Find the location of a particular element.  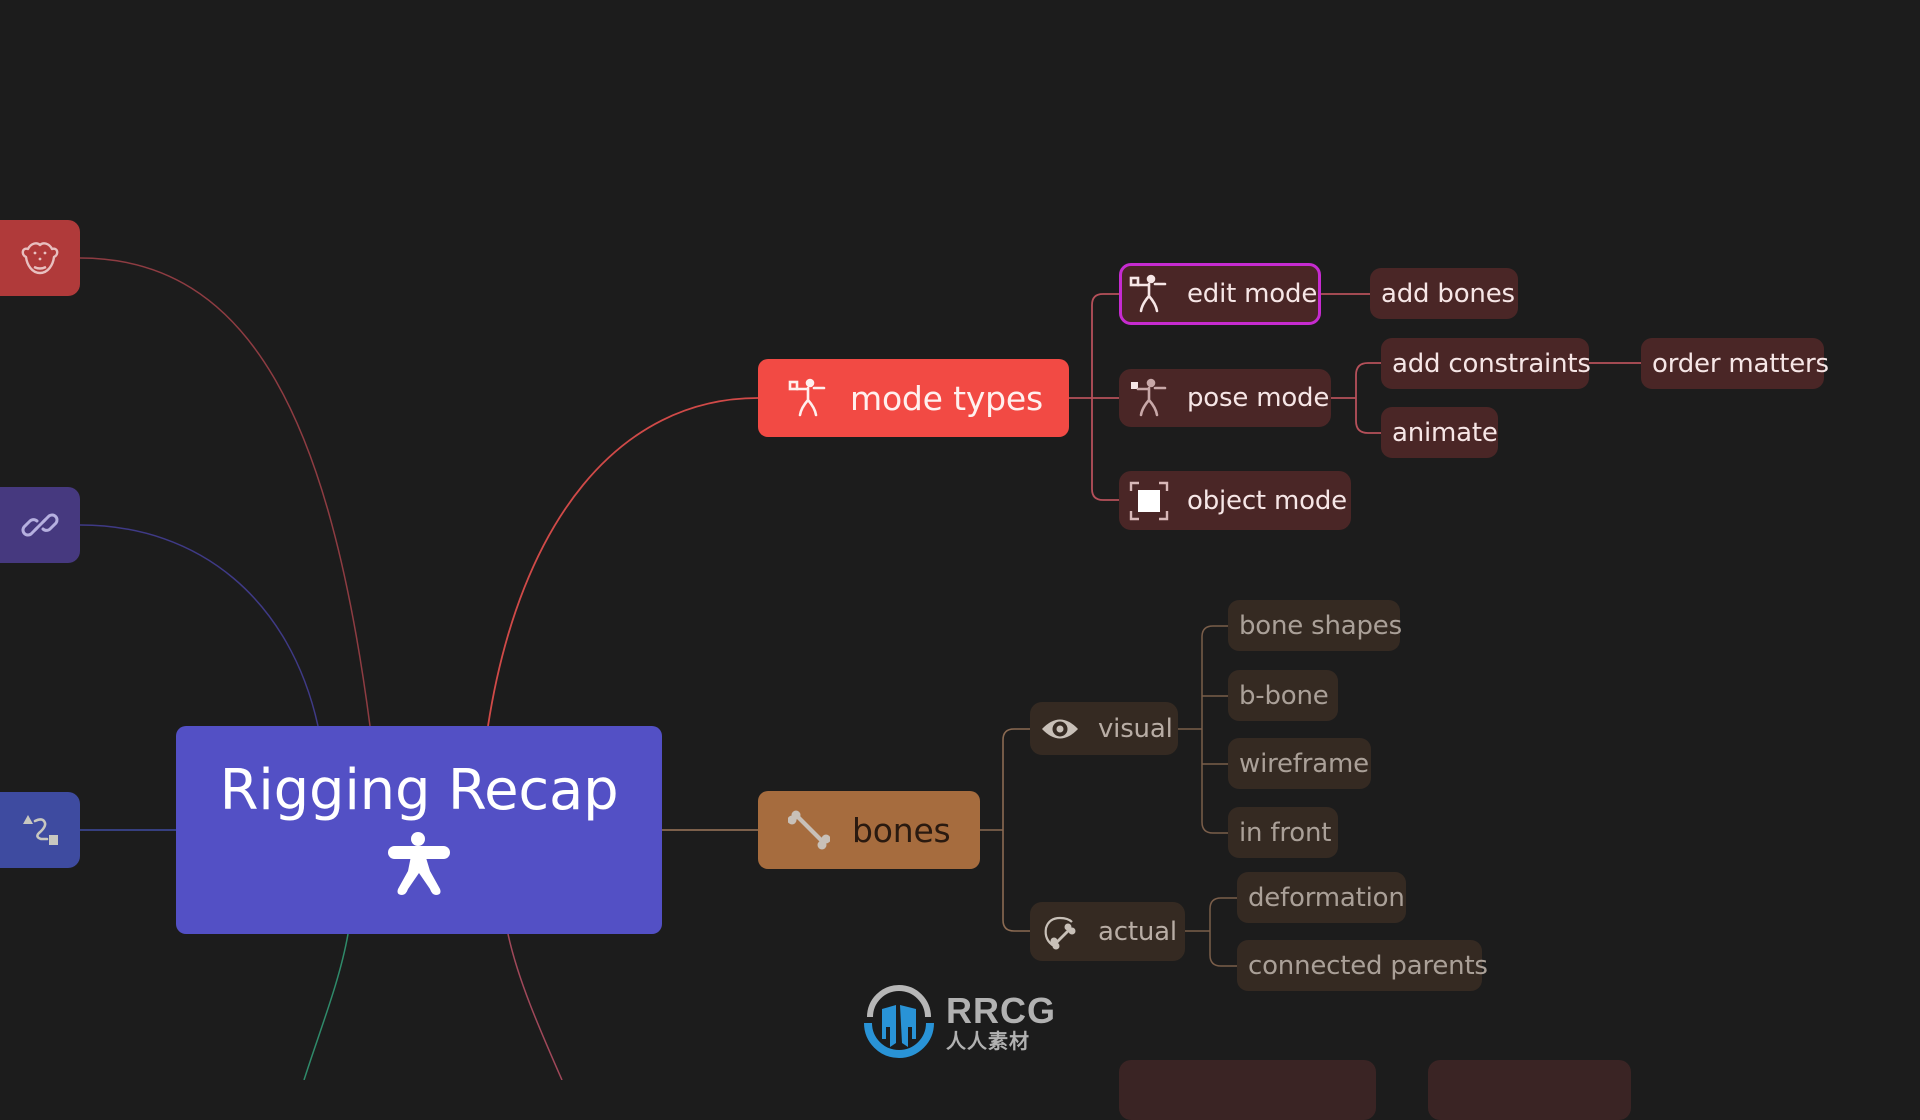

watermark-title: RRCG is located at coordinates (1001, 1010).